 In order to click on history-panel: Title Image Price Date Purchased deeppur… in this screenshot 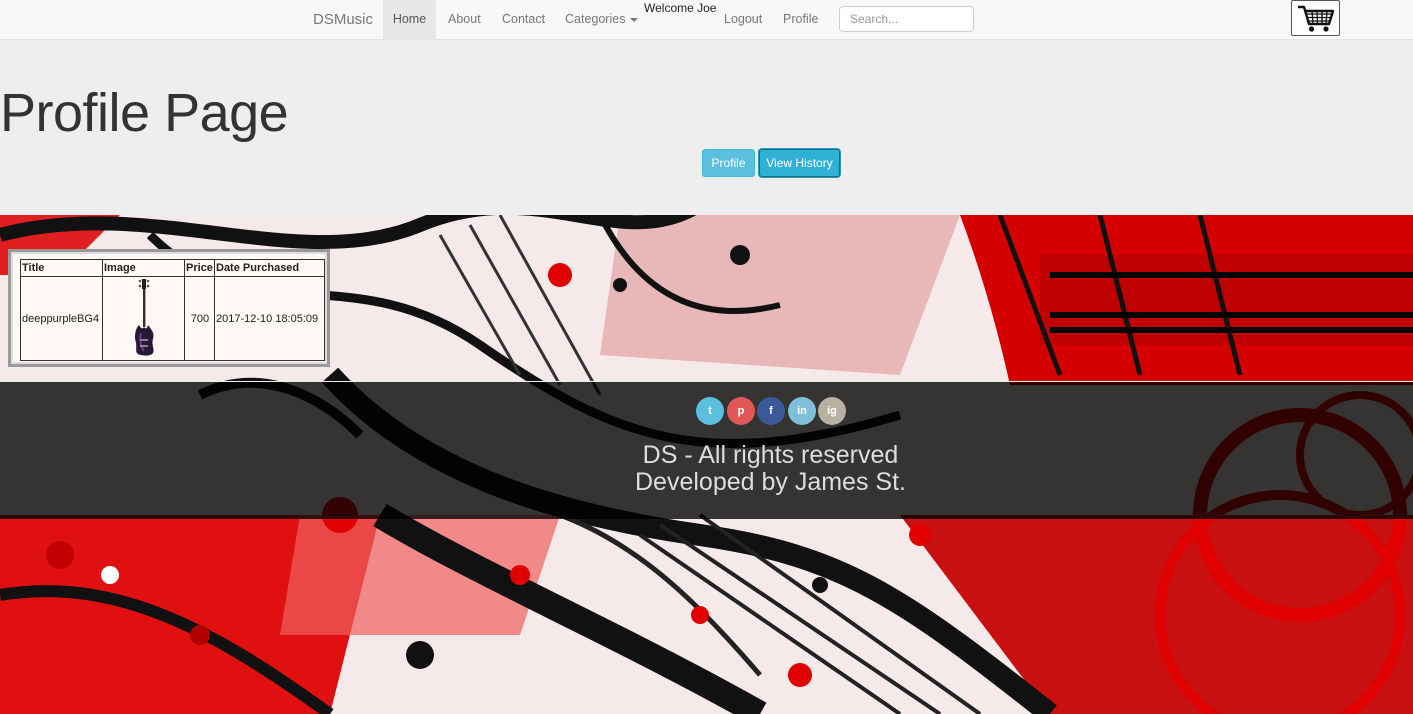, I will do `click(169, 308)`.